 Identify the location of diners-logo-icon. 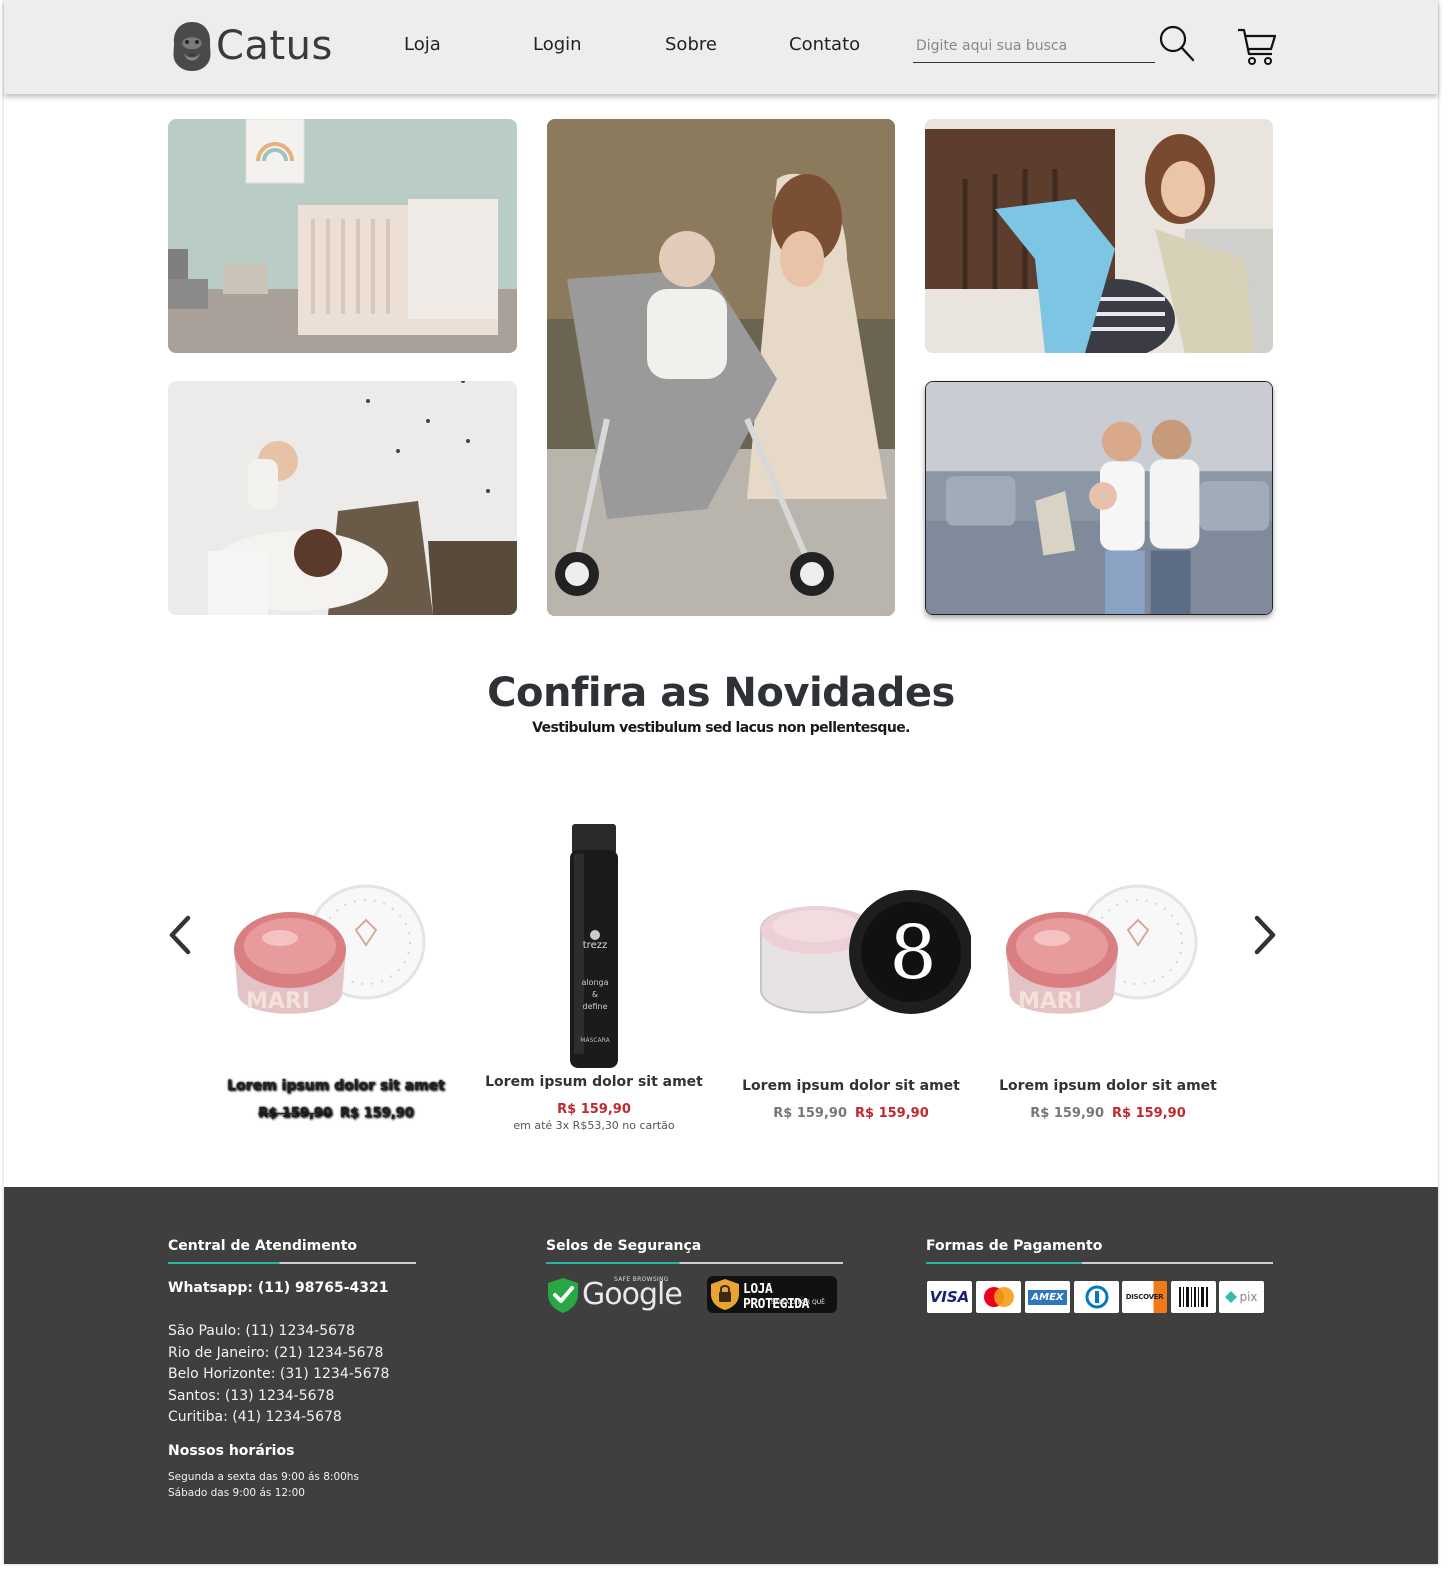
(1096, 1297).